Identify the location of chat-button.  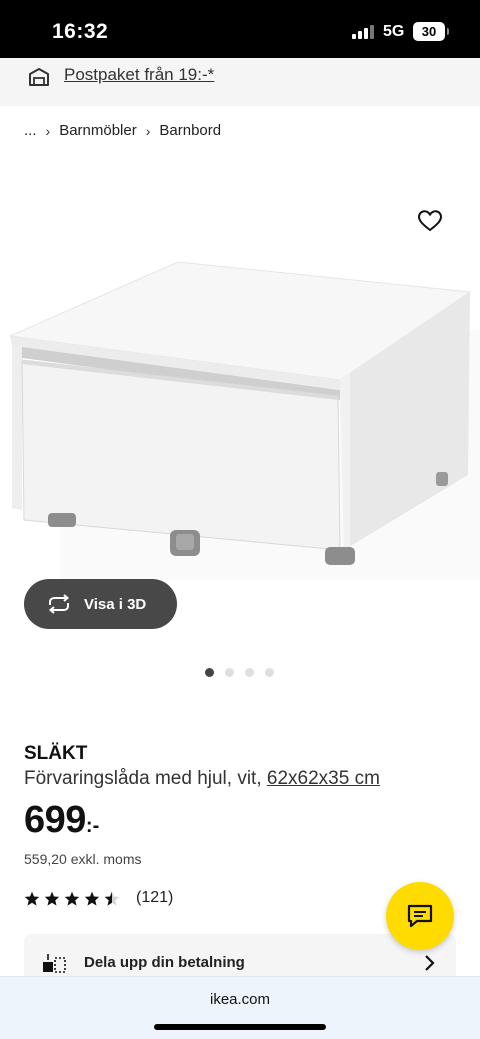
(420, 916).